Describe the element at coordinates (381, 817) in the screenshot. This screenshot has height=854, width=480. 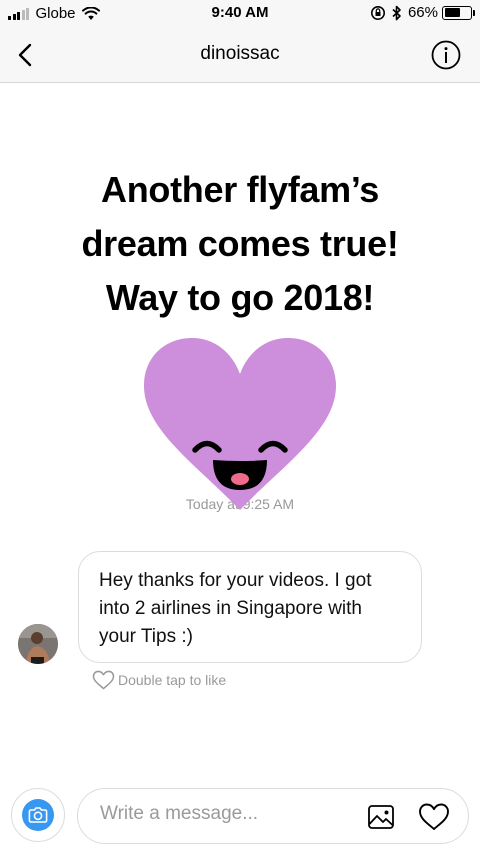
I see `gallery-icon` at that location.